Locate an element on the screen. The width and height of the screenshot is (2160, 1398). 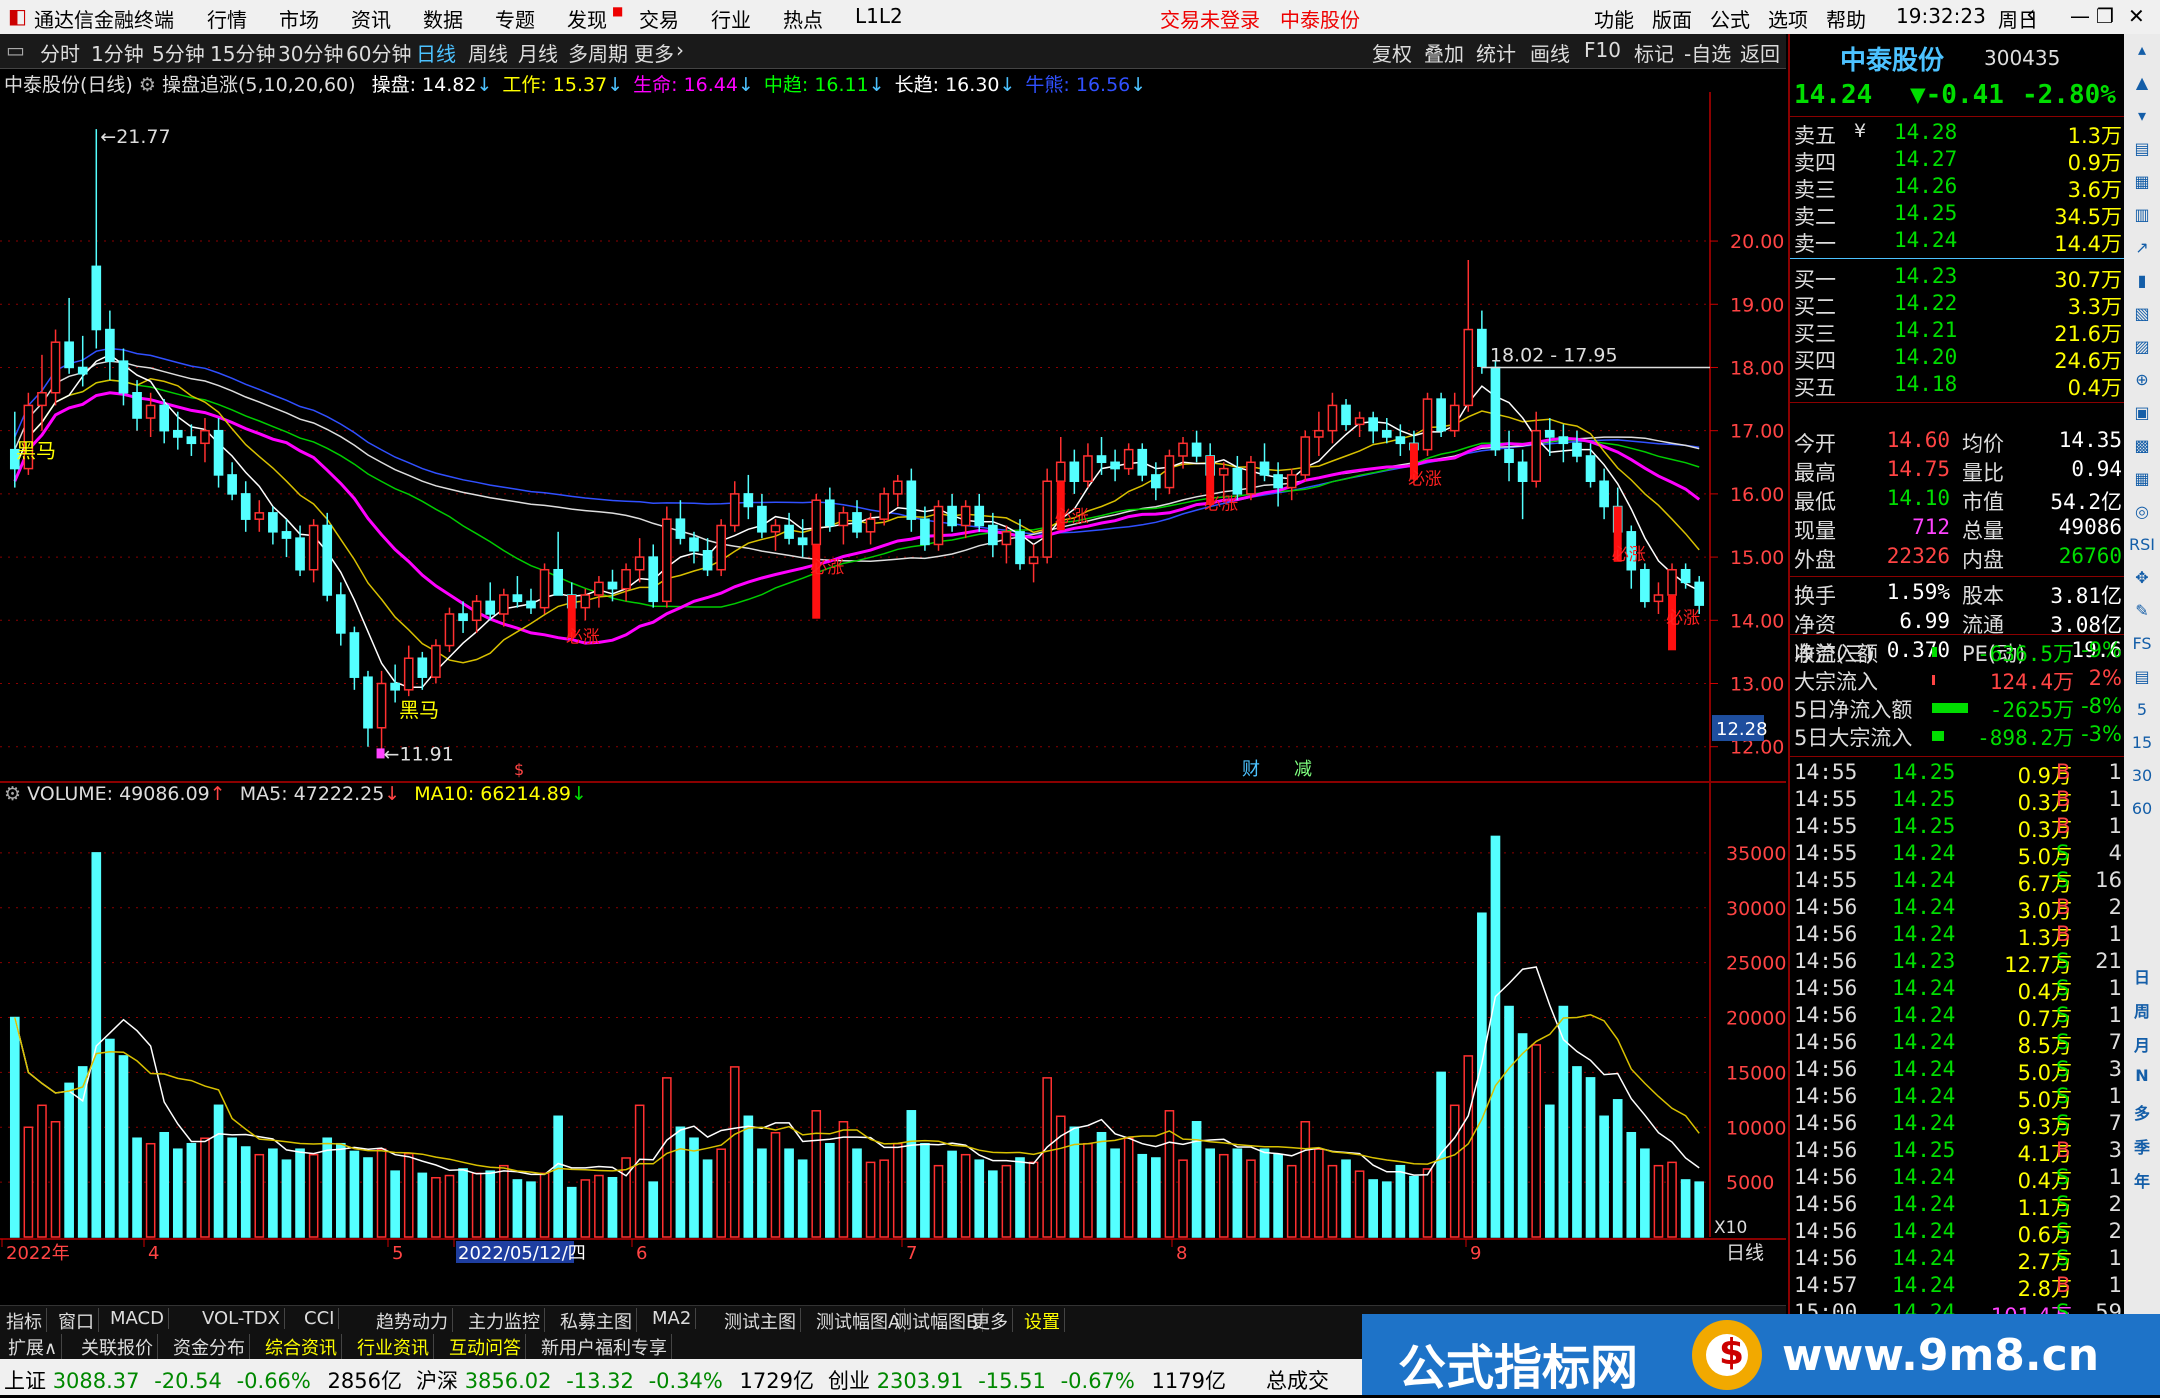
sidebar-tool-icon: FS is located at coordinates (2142, 647).